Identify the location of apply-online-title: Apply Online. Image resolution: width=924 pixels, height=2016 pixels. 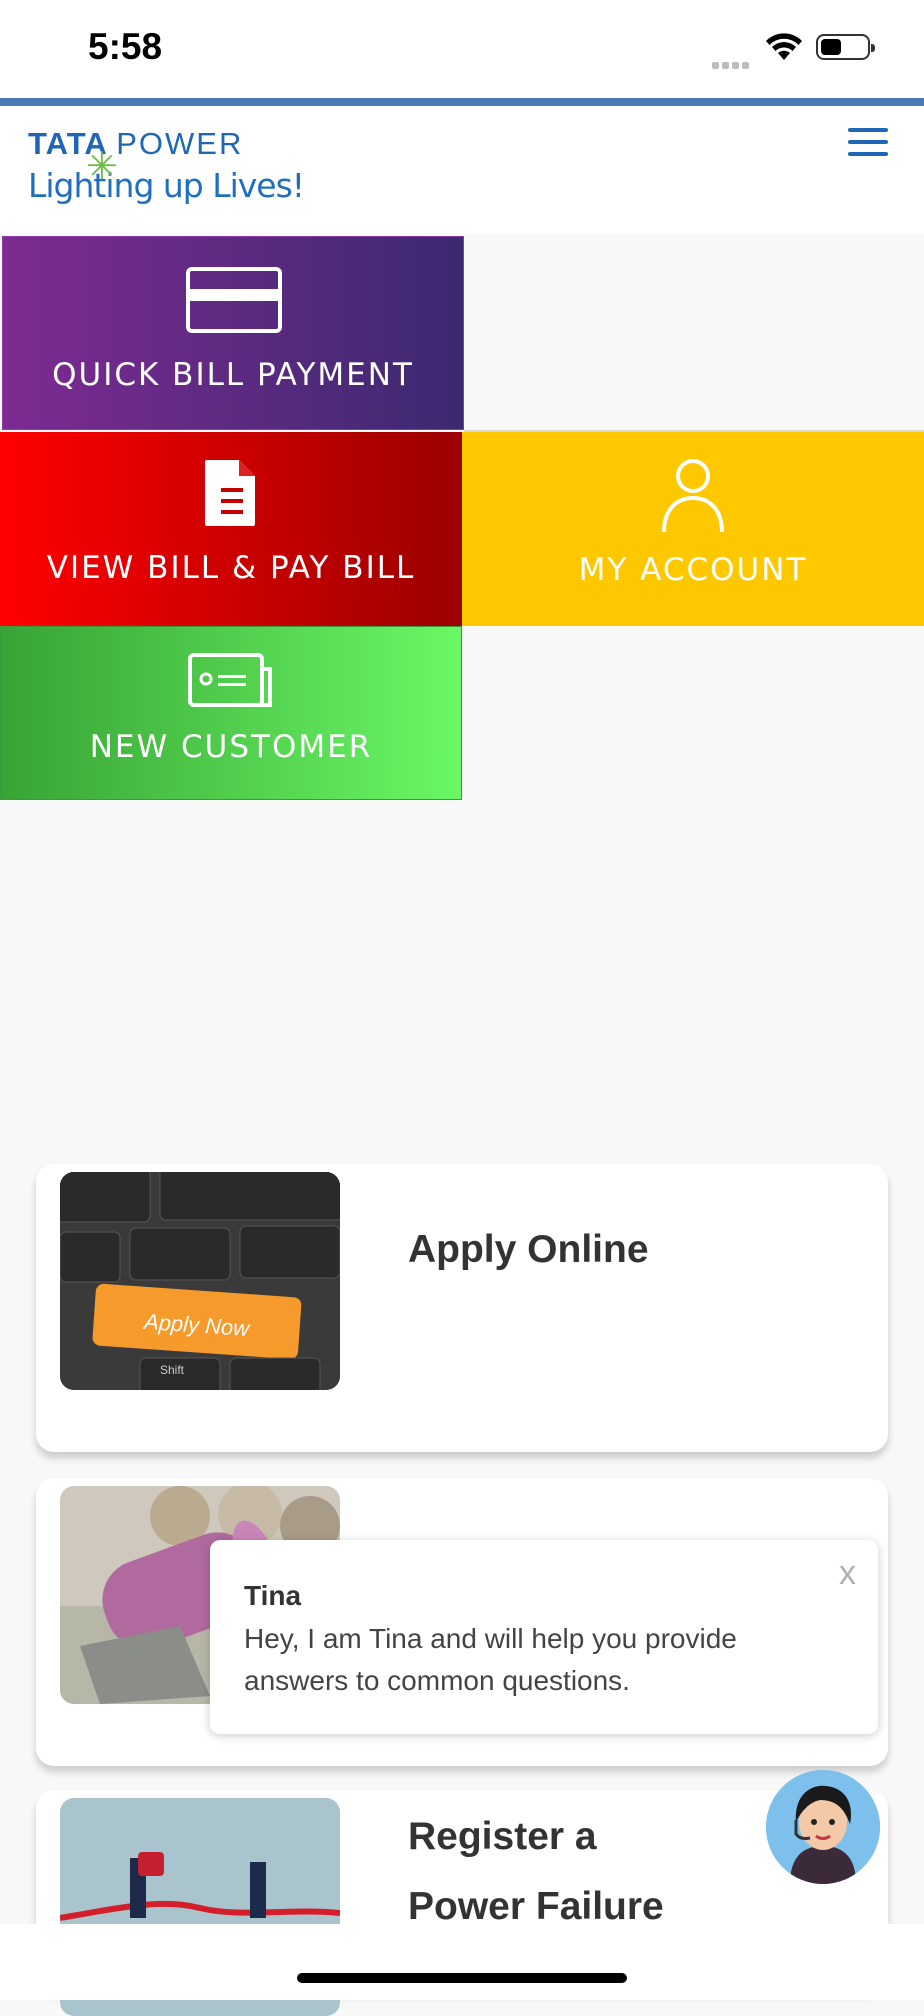
(528, 1249).